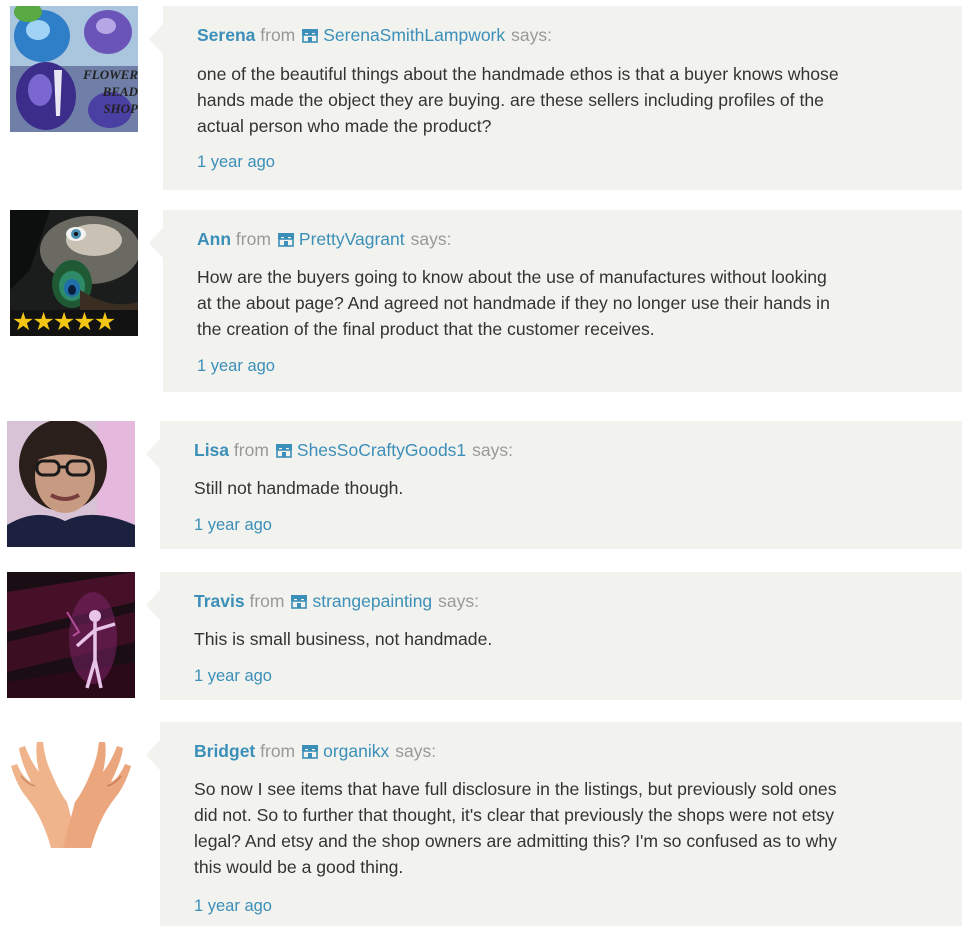 The height and width of the screenshot is (926, 962). I want to click on avatar-image-painting, so click(71, 635).